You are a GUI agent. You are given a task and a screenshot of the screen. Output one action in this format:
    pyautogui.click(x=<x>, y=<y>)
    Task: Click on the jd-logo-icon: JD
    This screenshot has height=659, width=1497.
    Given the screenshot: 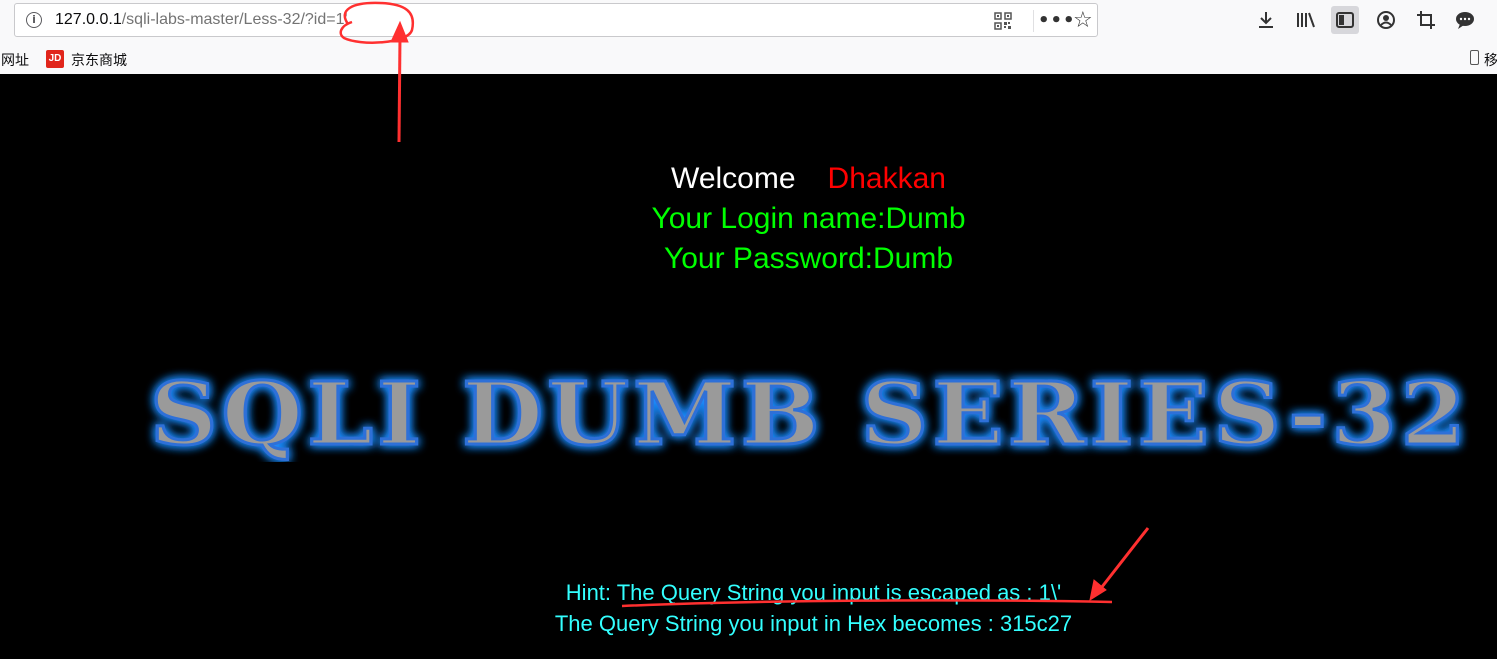 What is the action you would take?
    pyautogui.click(x=55, y=59)
    